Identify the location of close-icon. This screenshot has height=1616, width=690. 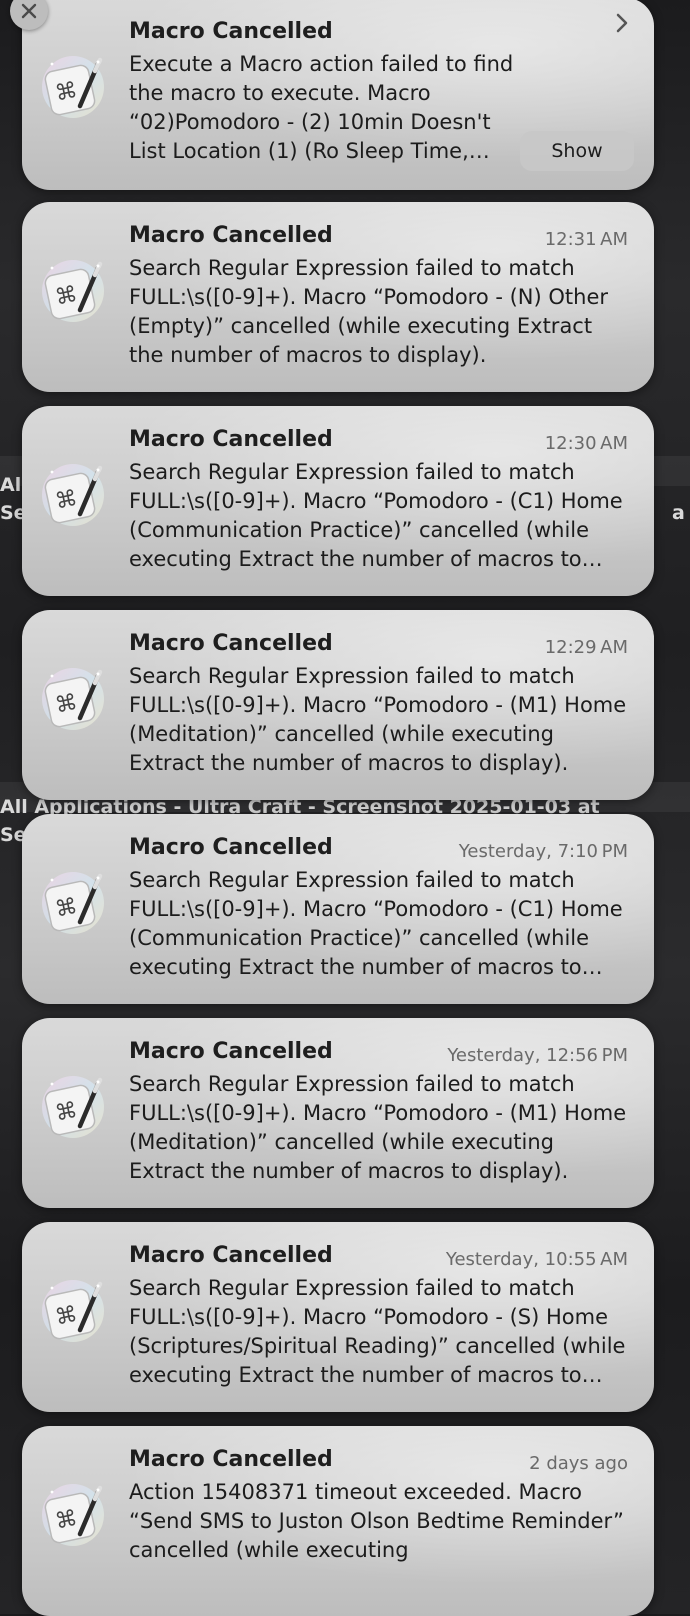
(29, 11).